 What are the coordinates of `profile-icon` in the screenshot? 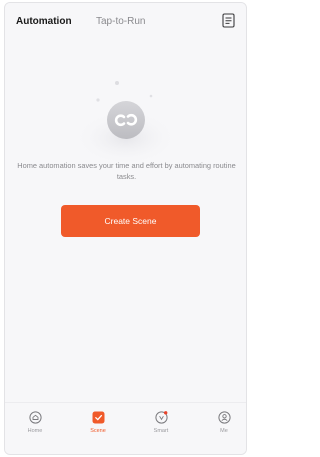 It's located at (224, 417).